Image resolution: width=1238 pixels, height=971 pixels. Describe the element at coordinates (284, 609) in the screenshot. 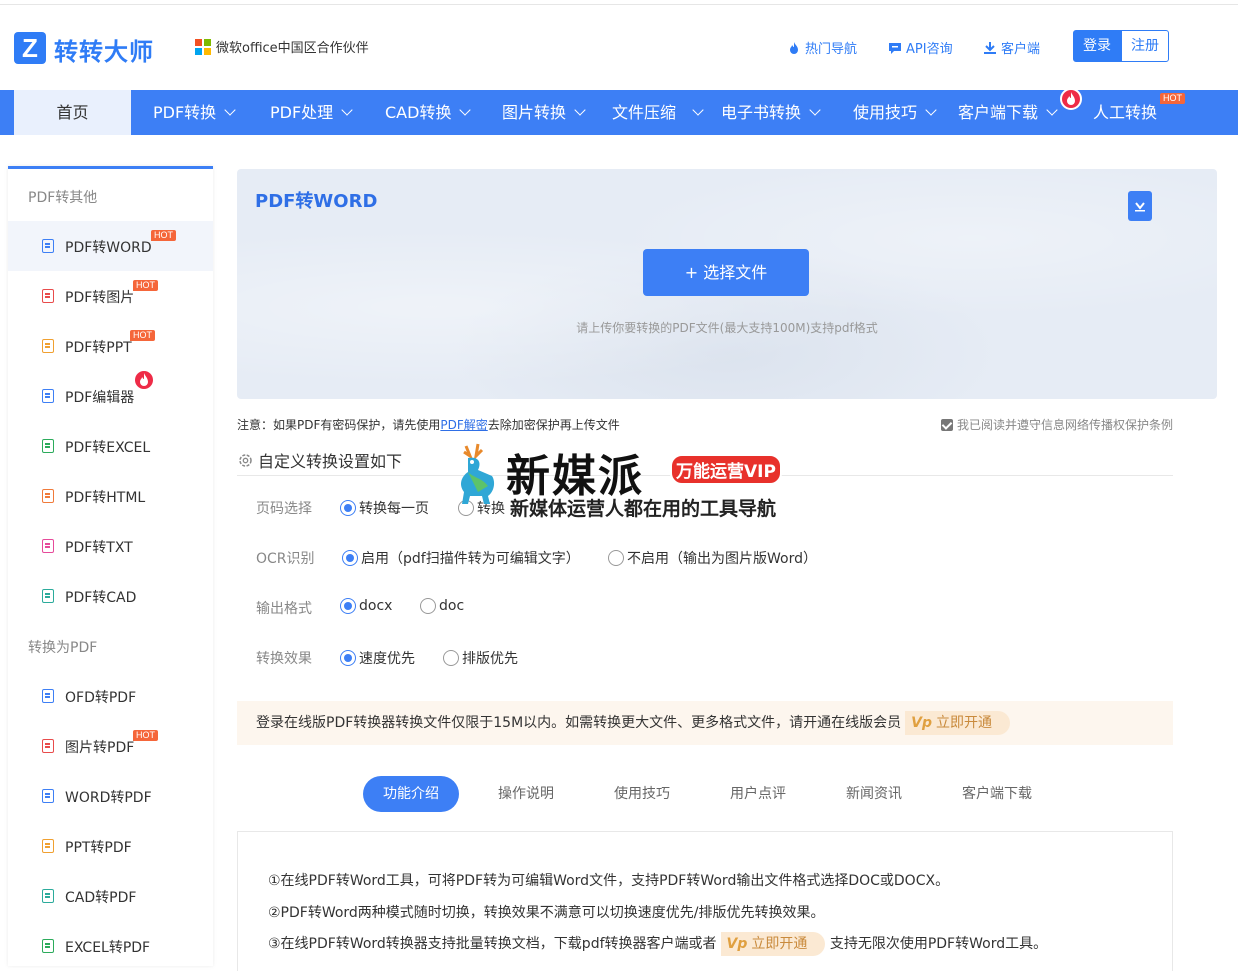

I see `option-label: 输出格式` at that location.